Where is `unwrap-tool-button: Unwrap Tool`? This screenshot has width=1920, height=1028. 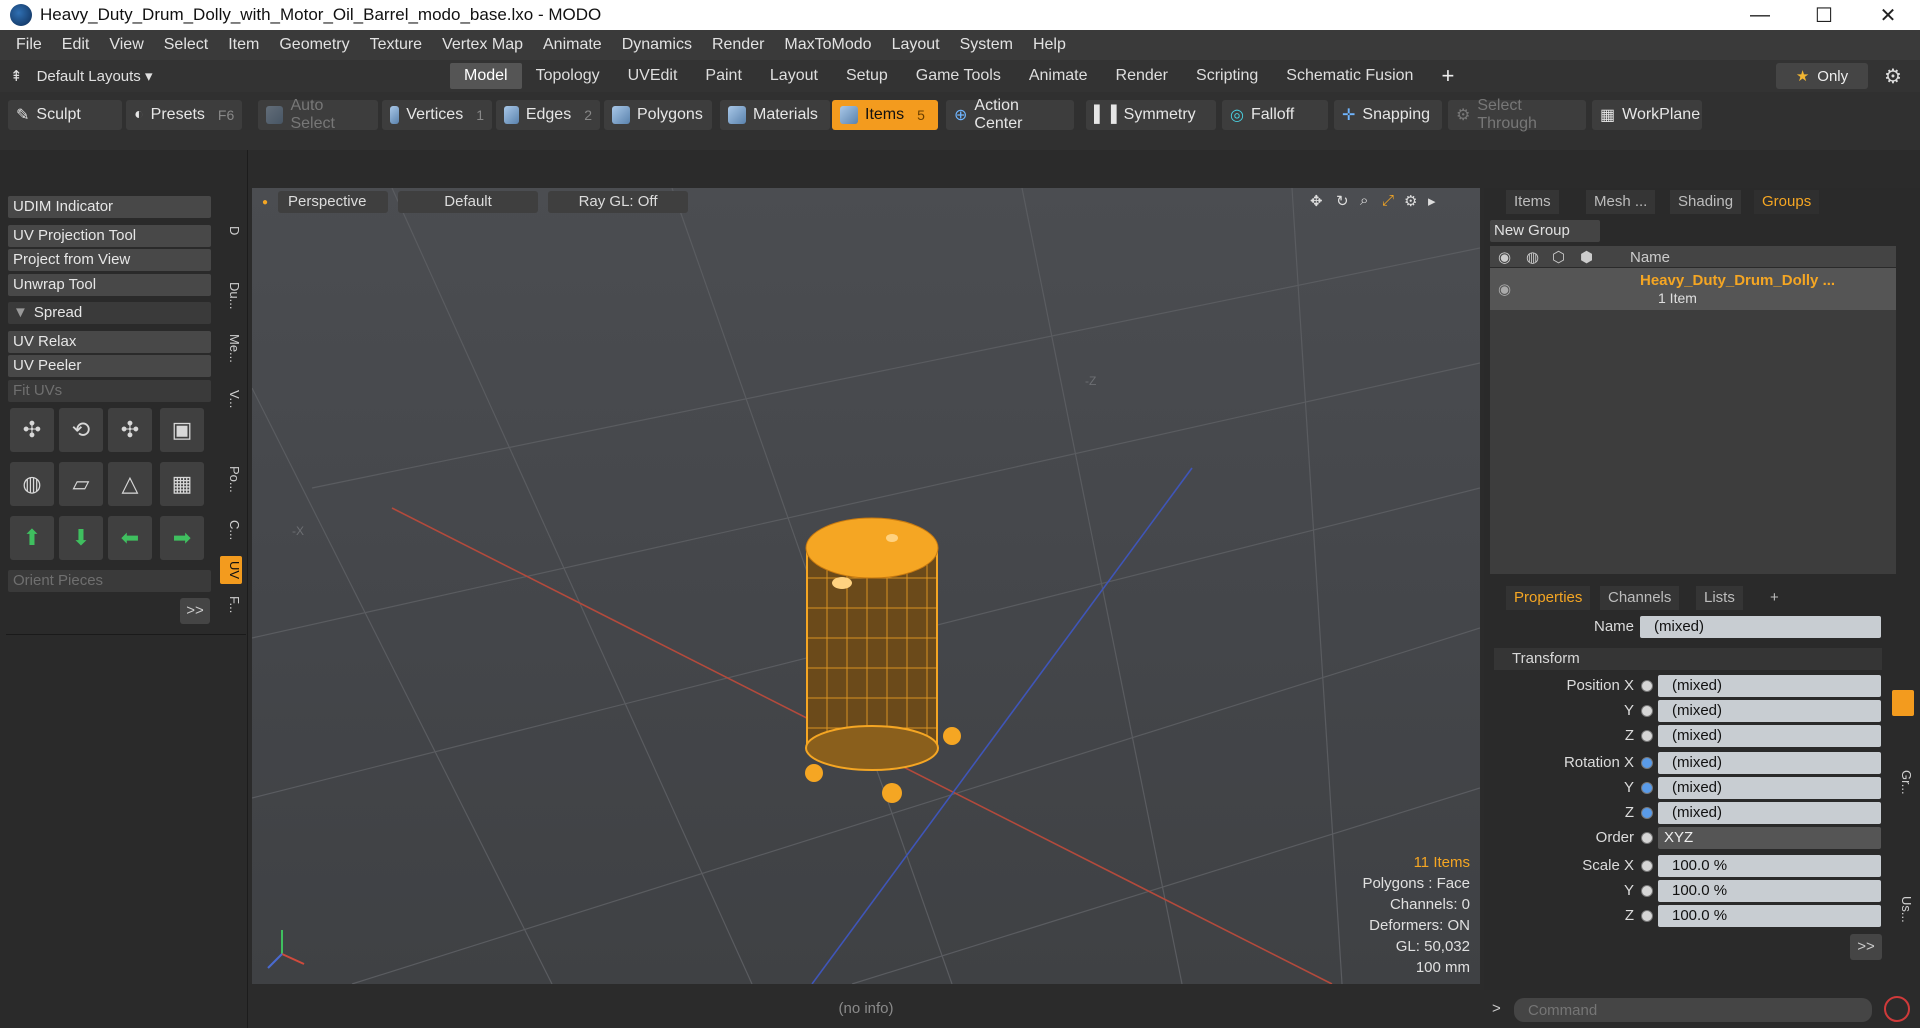 unwrap-tool-button: Unwrap Tool is located at coordinates (109, 285).